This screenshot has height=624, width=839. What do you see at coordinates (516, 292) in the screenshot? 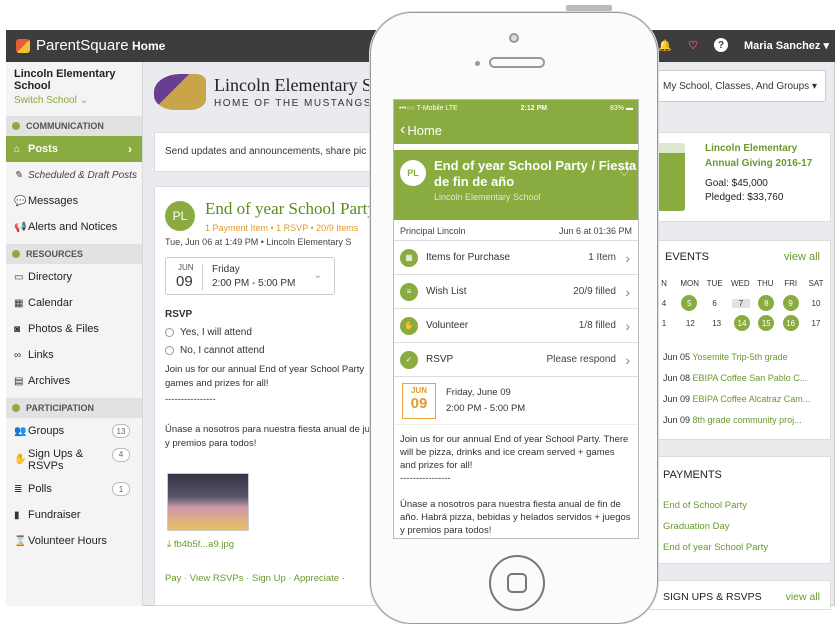
I see `row-wish-list: ≡ Wish List 20/9 filled ›` at bounding box center [516, 292].